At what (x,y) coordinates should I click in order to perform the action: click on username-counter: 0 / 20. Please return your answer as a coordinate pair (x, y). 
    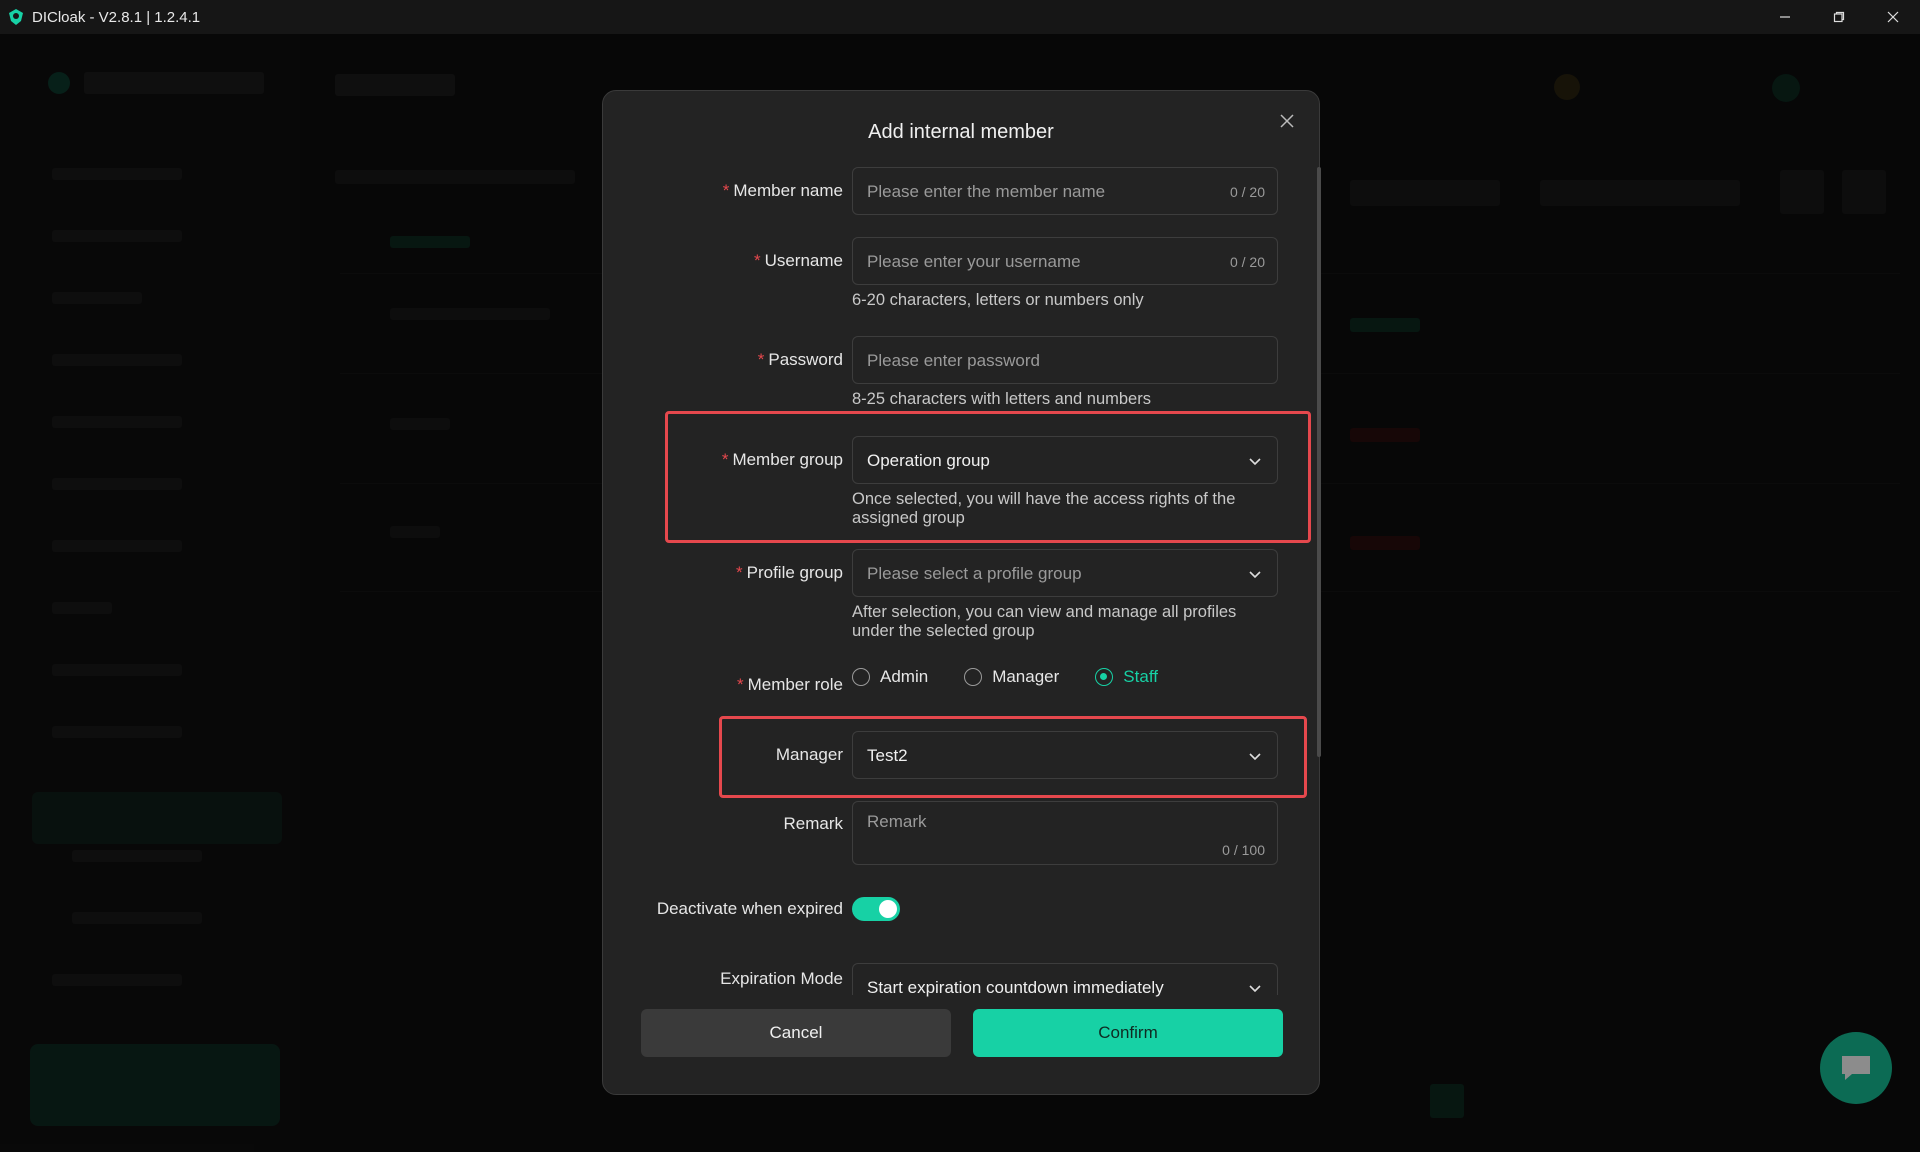
    Looking at the image, I should click on (1247, 262).